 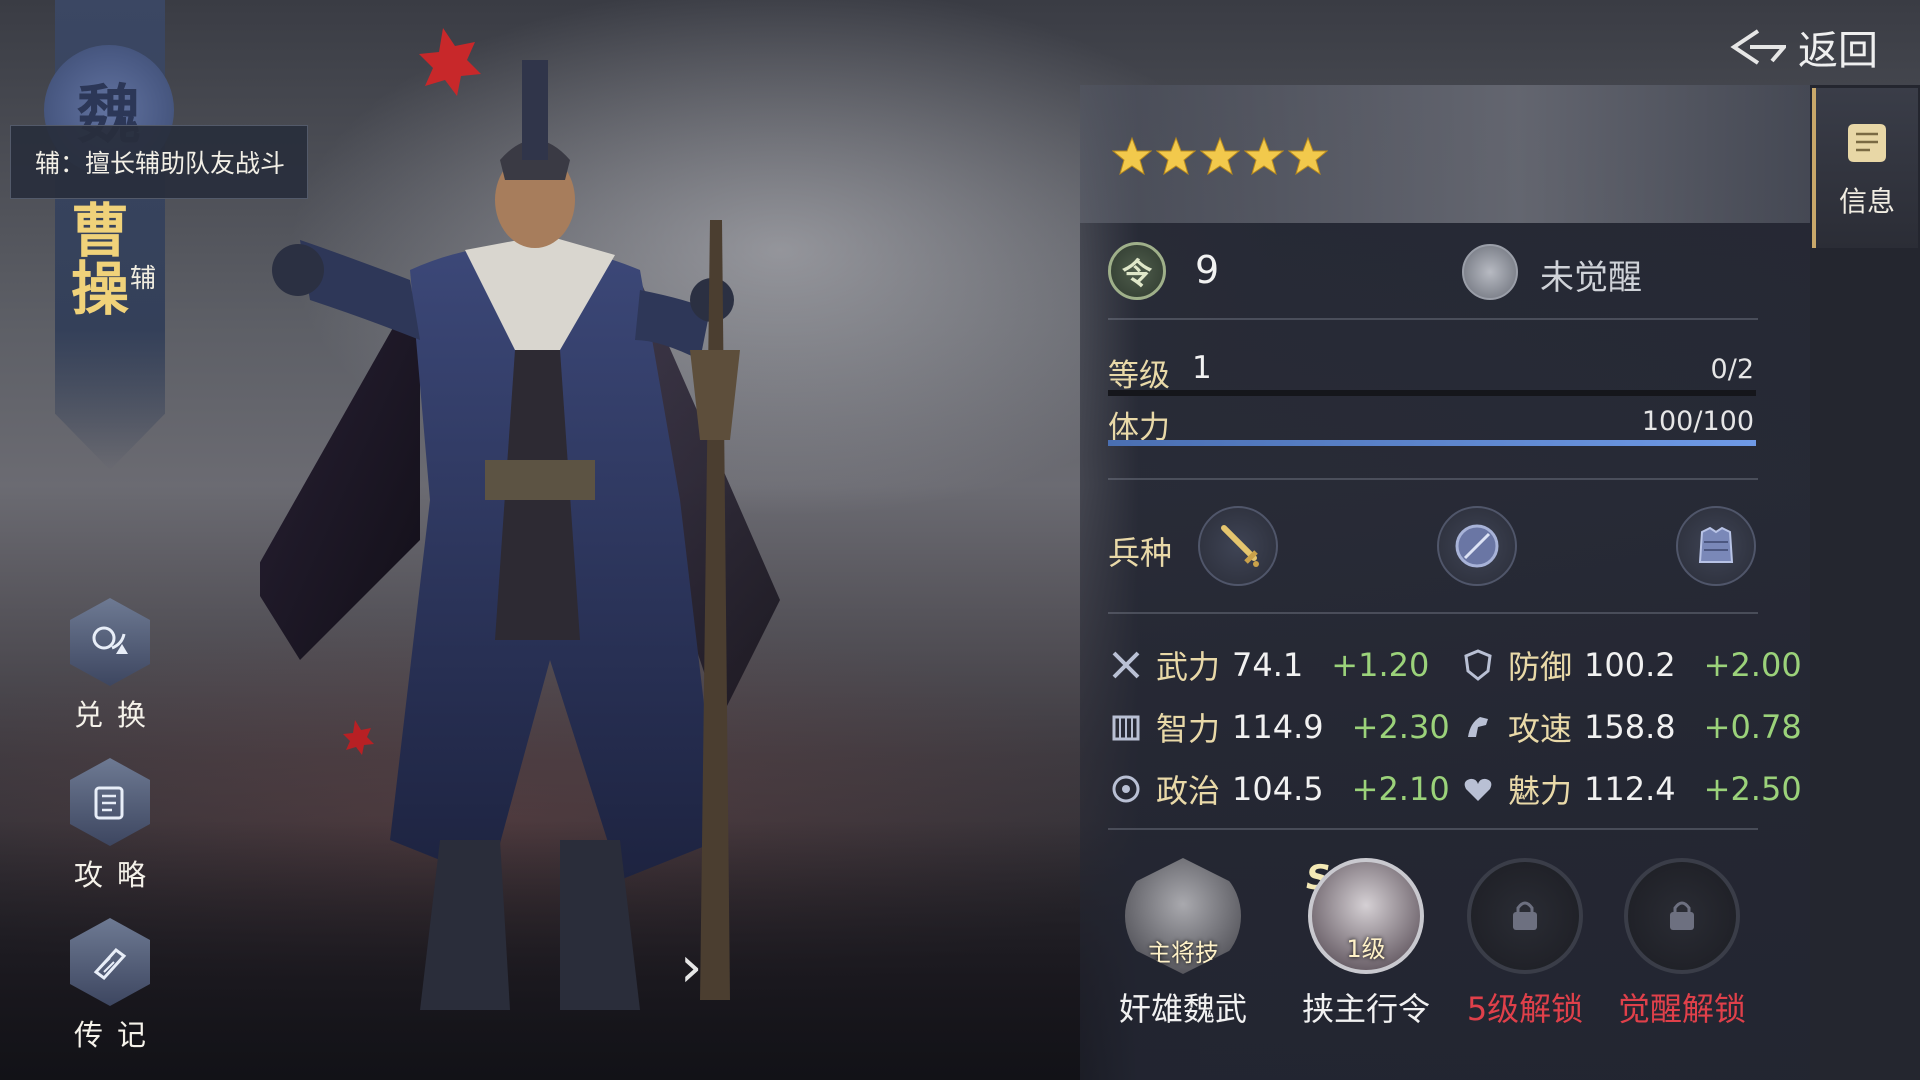 I want to click on skill-name: 挟主行令, so click(x=1365, y=1009).